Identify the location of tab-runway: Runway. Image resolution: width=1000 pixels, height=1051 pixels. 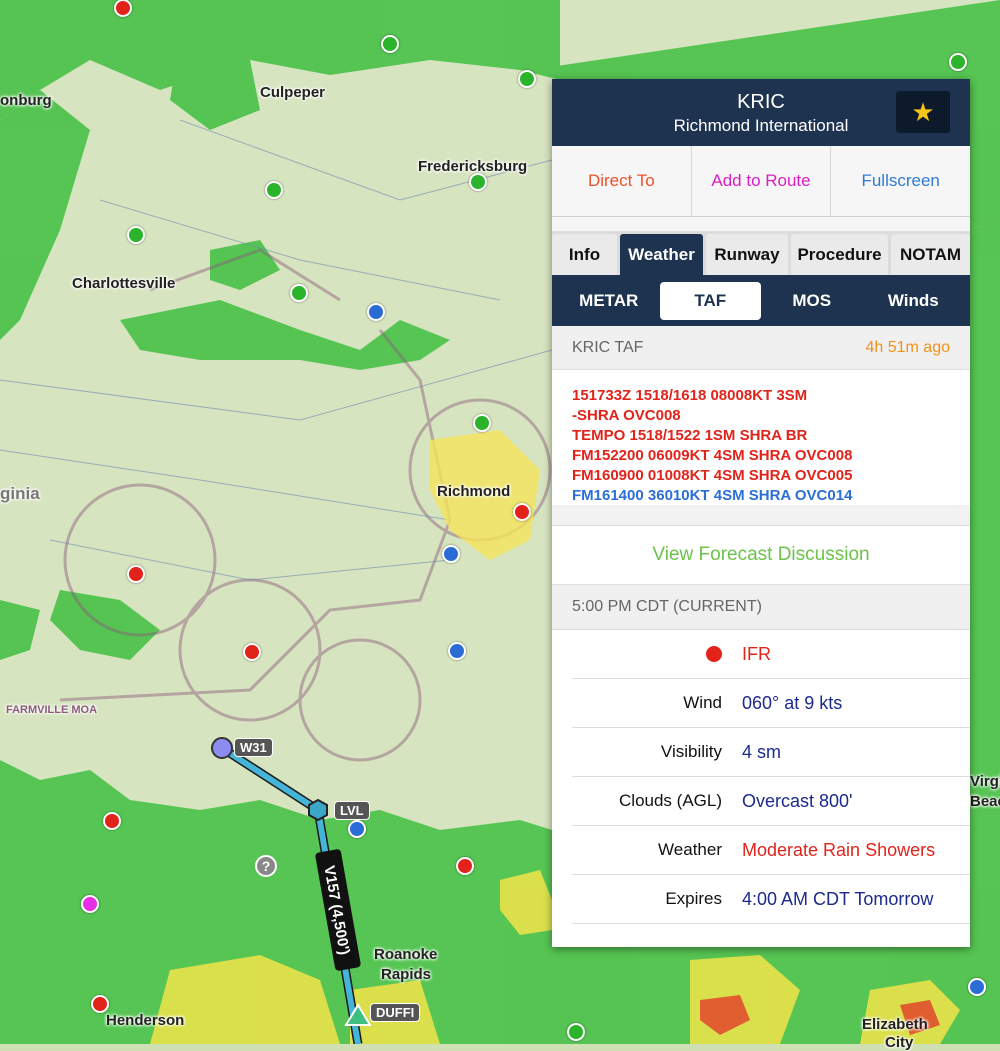
(747, 254).